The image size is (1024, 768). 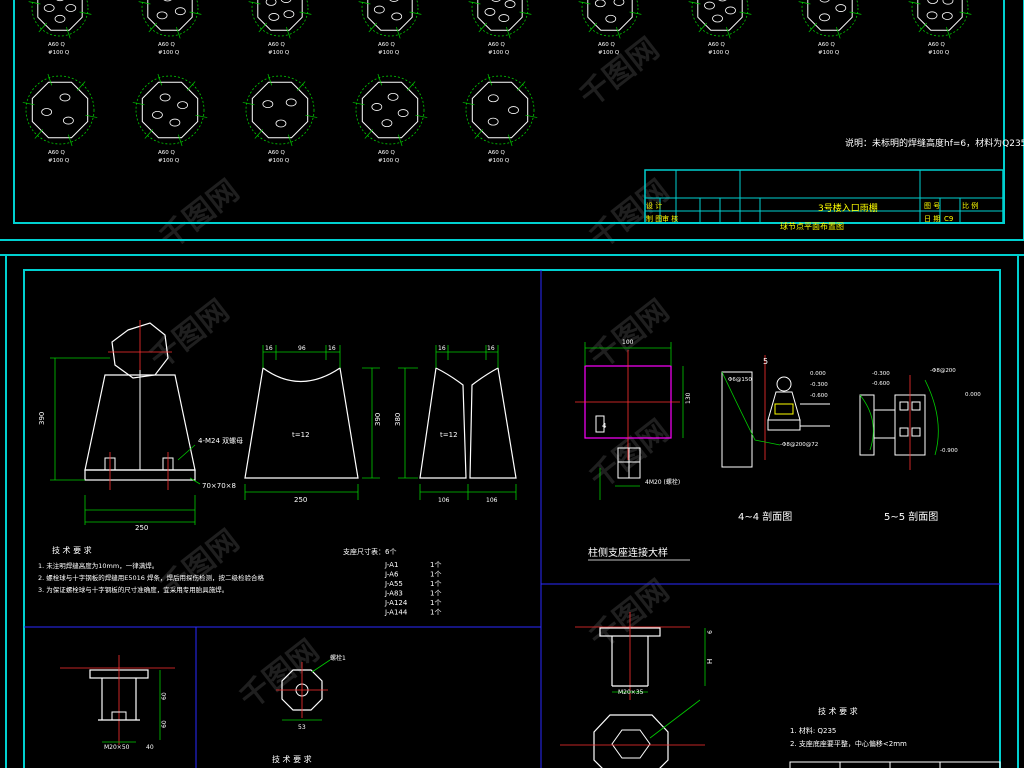 I want to click on title-drawing-name: 球节点平面布置图, so click(x=812, y=226).